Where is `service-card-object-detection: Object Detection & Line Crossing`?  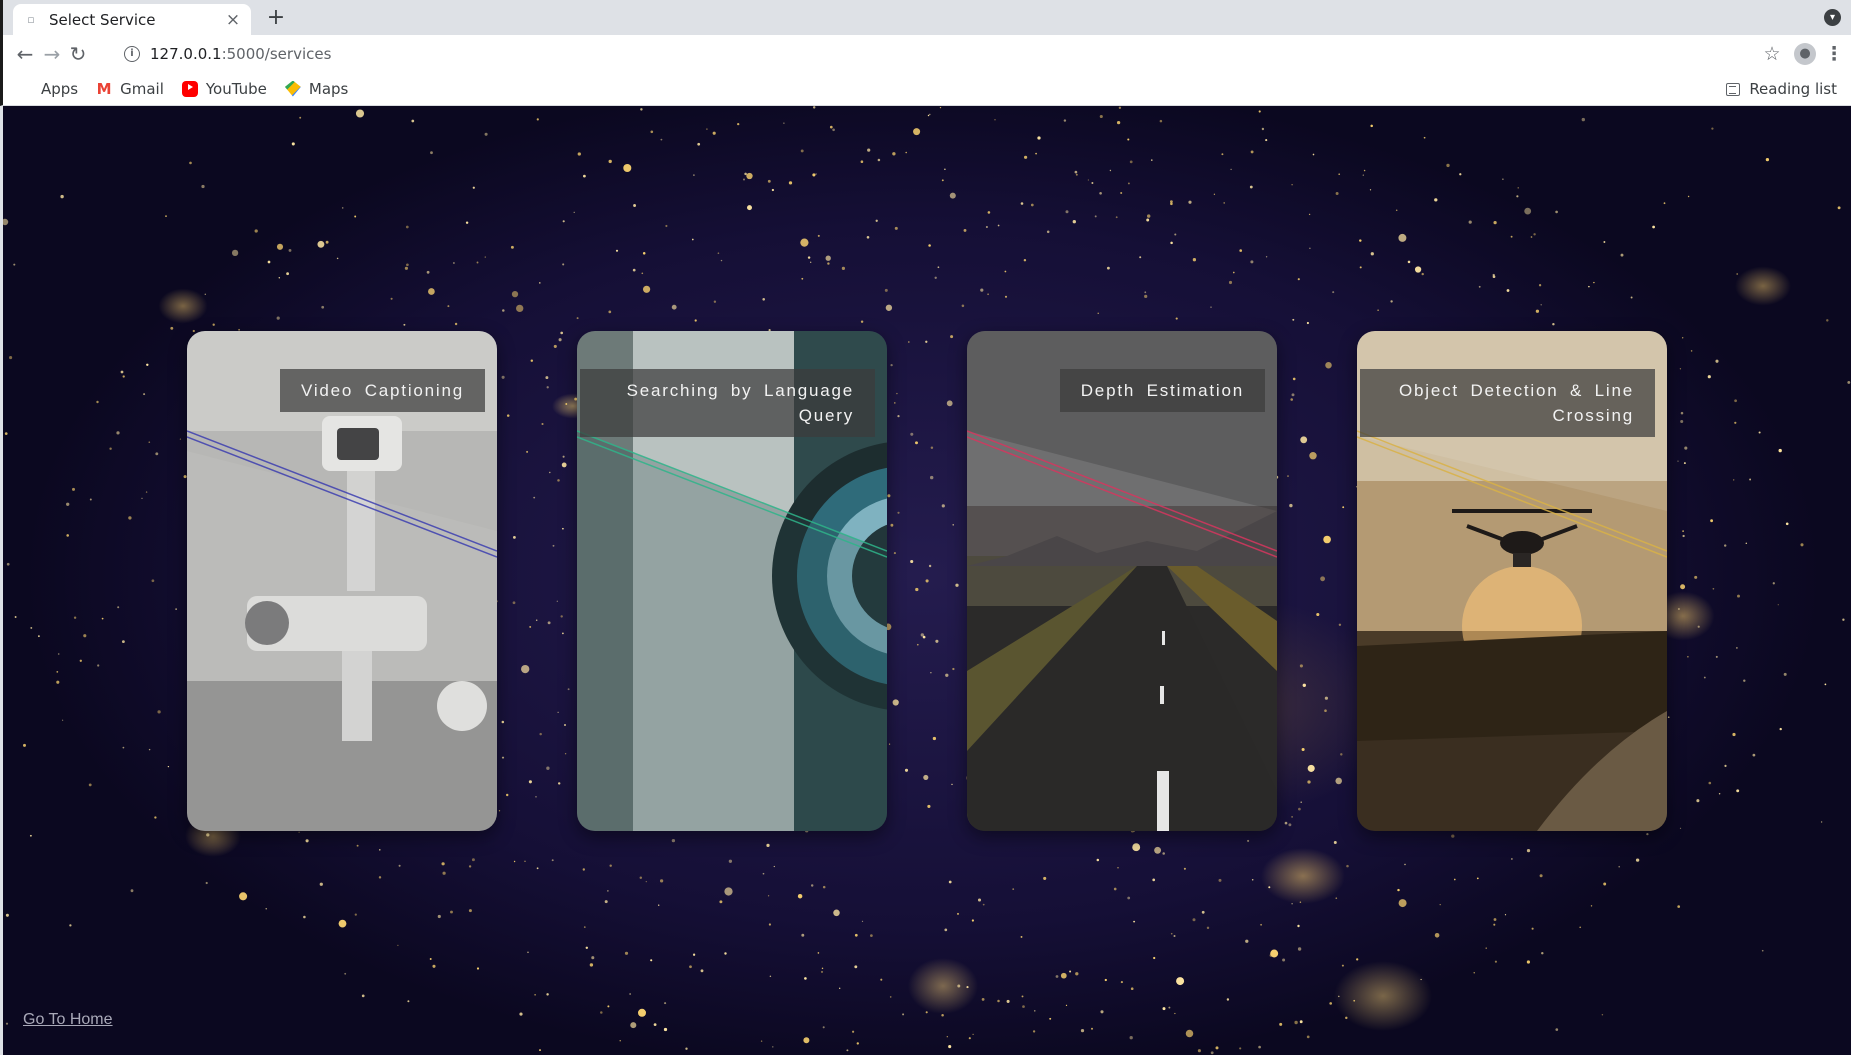
service-card-object-detection: Object Detection & Line Crossing is located at coordinates (1512, 581).